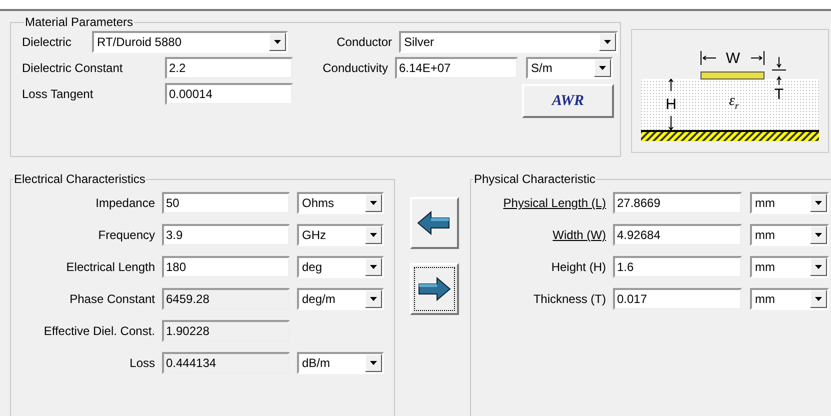 The width and height of the screenshot is (831, 416). Describe the element at coordinates (508, 42) in the screenshot. I see `conductor-dropdown: Silver` at that location.